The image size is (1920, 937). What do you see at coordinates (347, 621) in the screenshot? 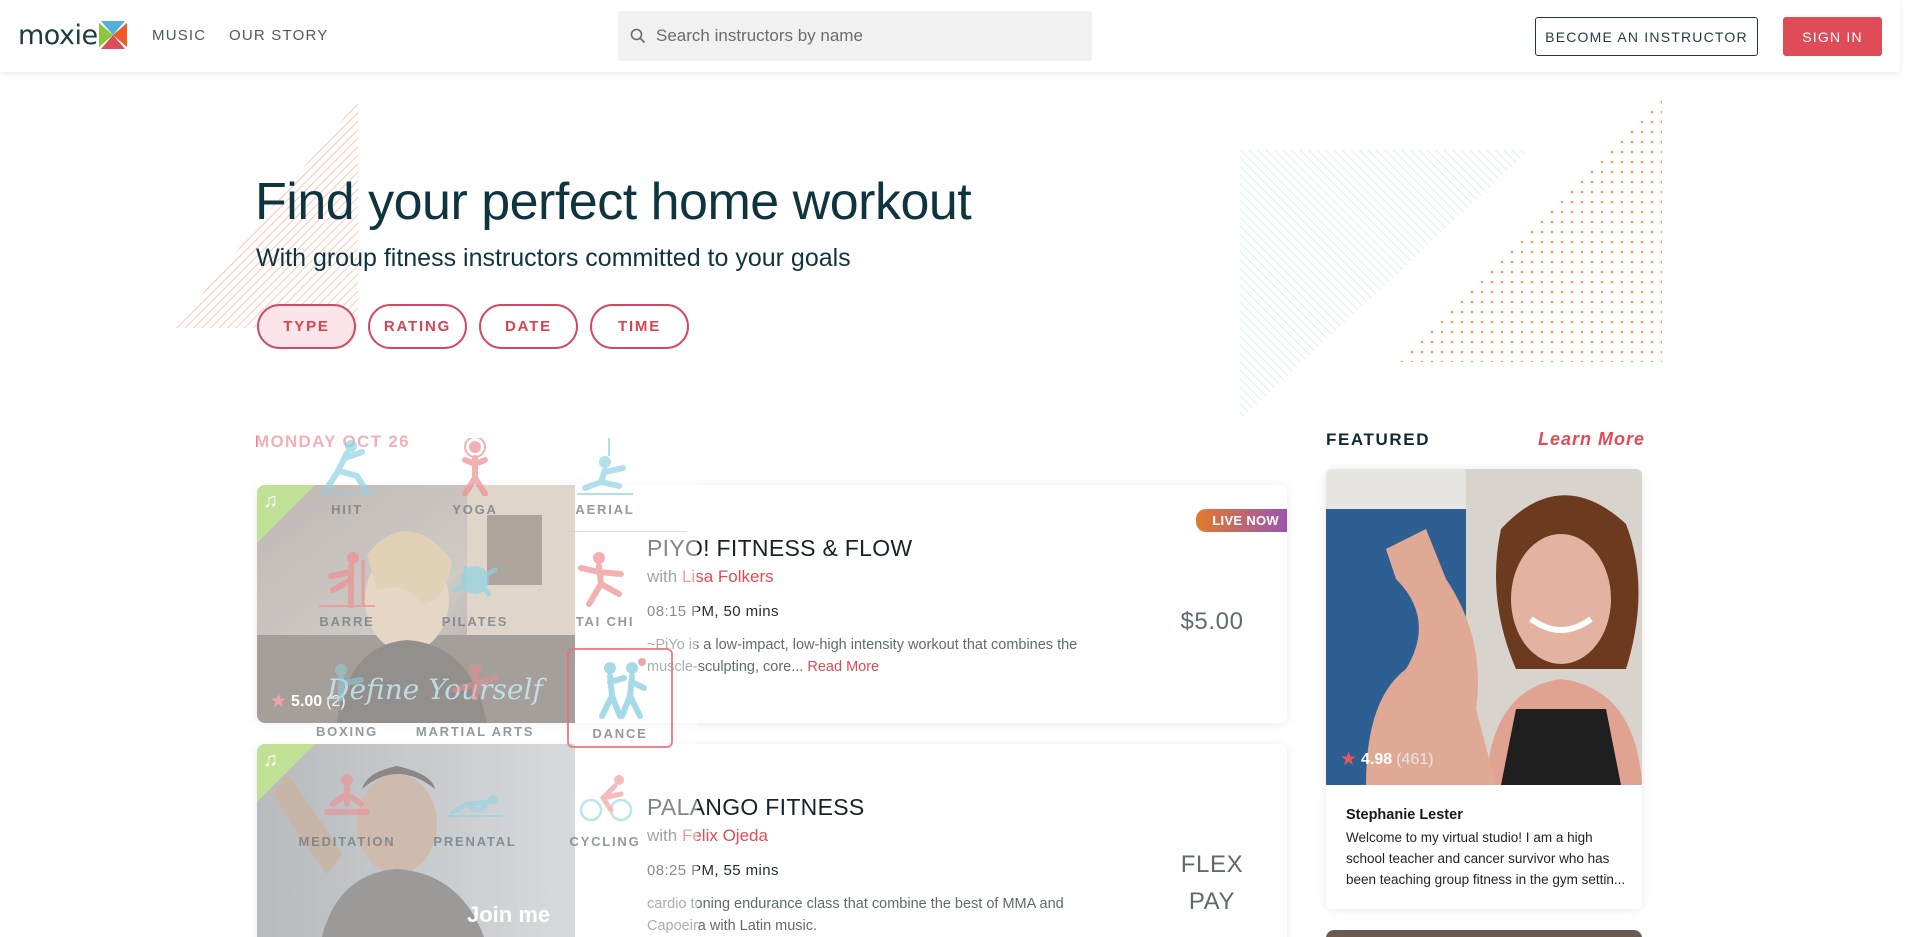
I see `type-option-label: BARRE` at bounding box center [347, 621].